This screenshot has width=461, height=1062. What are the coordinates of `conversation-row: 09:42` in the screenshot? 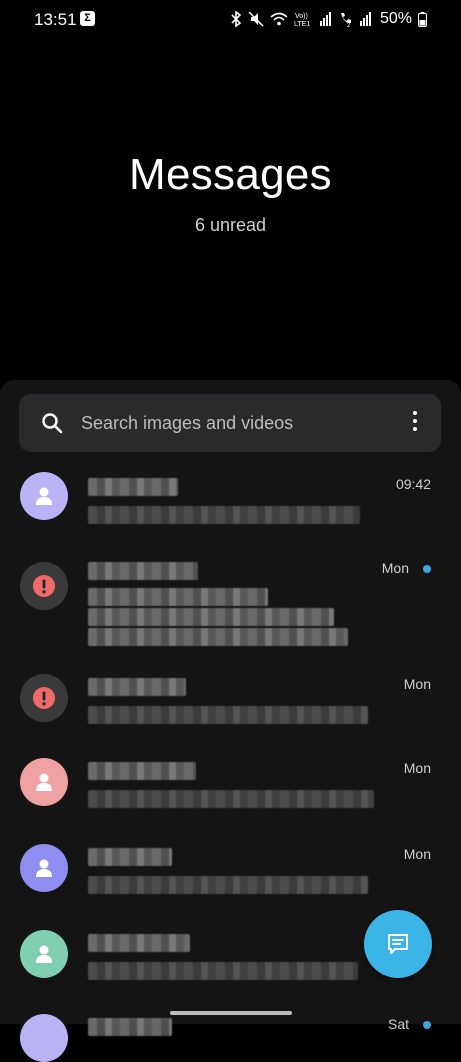 It's located at (230, 508).